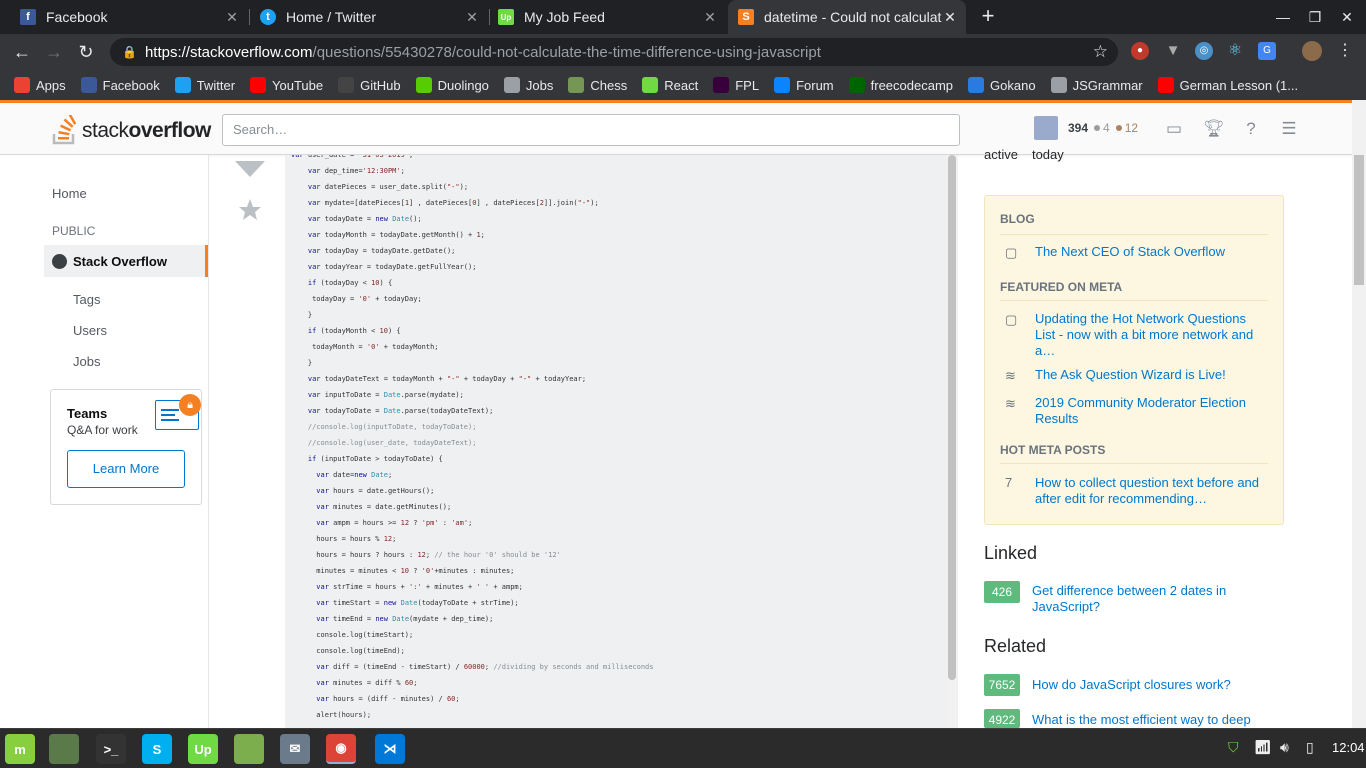 The image size is (1366, 768). What do you see at coordinates (900, 85) in the screenshot?
I see `bookmark-item: freecodecamp` at bounding box center [900, 85].